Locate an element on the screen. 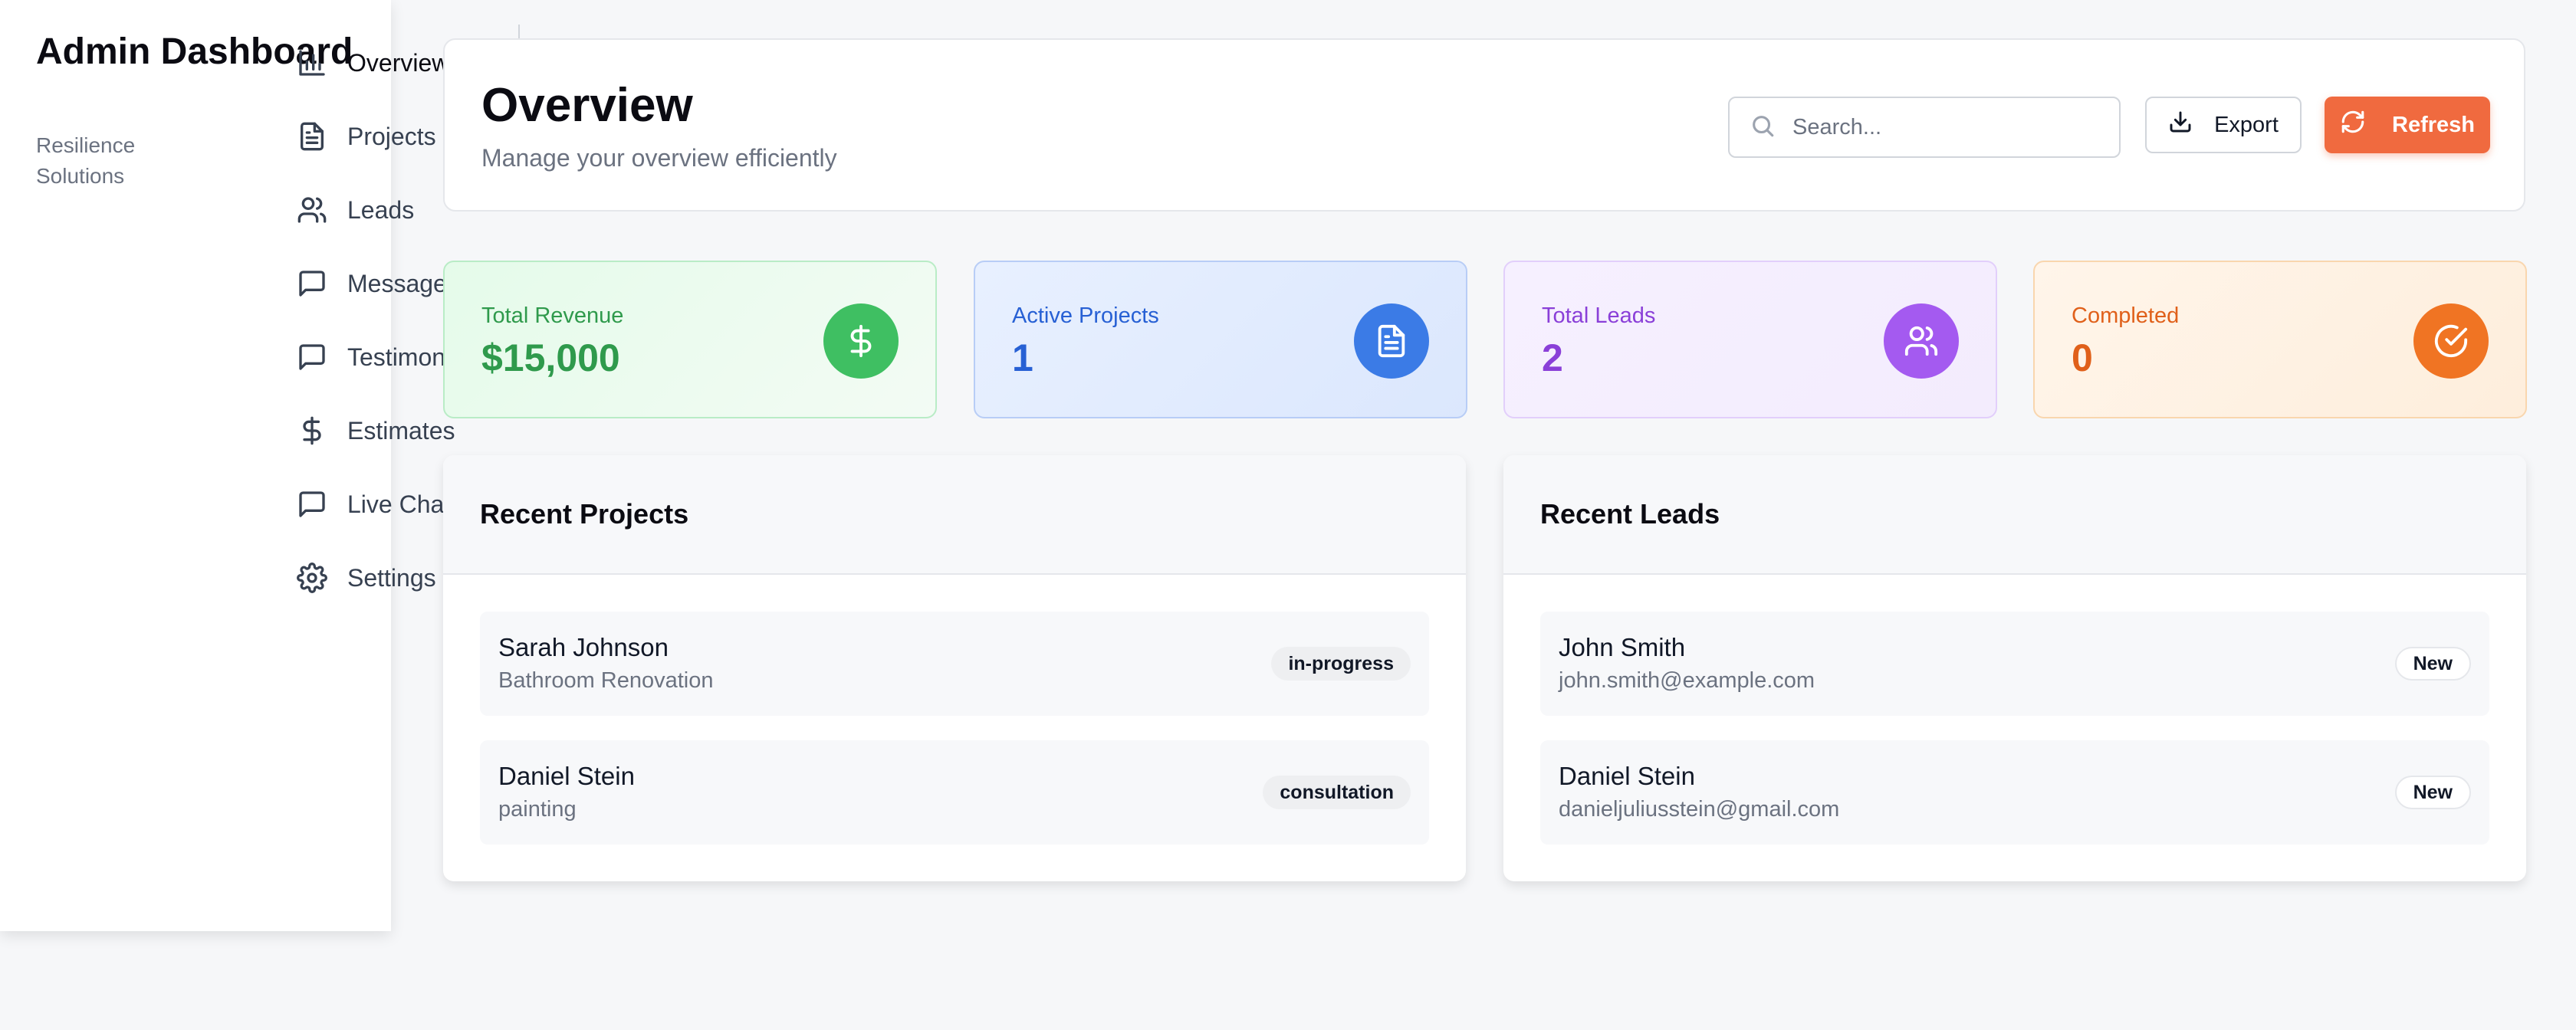 This screenshot has width=2576, height=1030. list-item: John Smith john.smith@example.com New is located at coordinates (2015, 664).